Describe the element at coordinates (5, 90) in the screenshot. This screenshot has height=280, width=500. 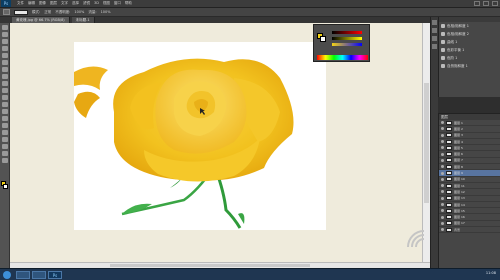
I see `history-brush-tool-icon` at that location.